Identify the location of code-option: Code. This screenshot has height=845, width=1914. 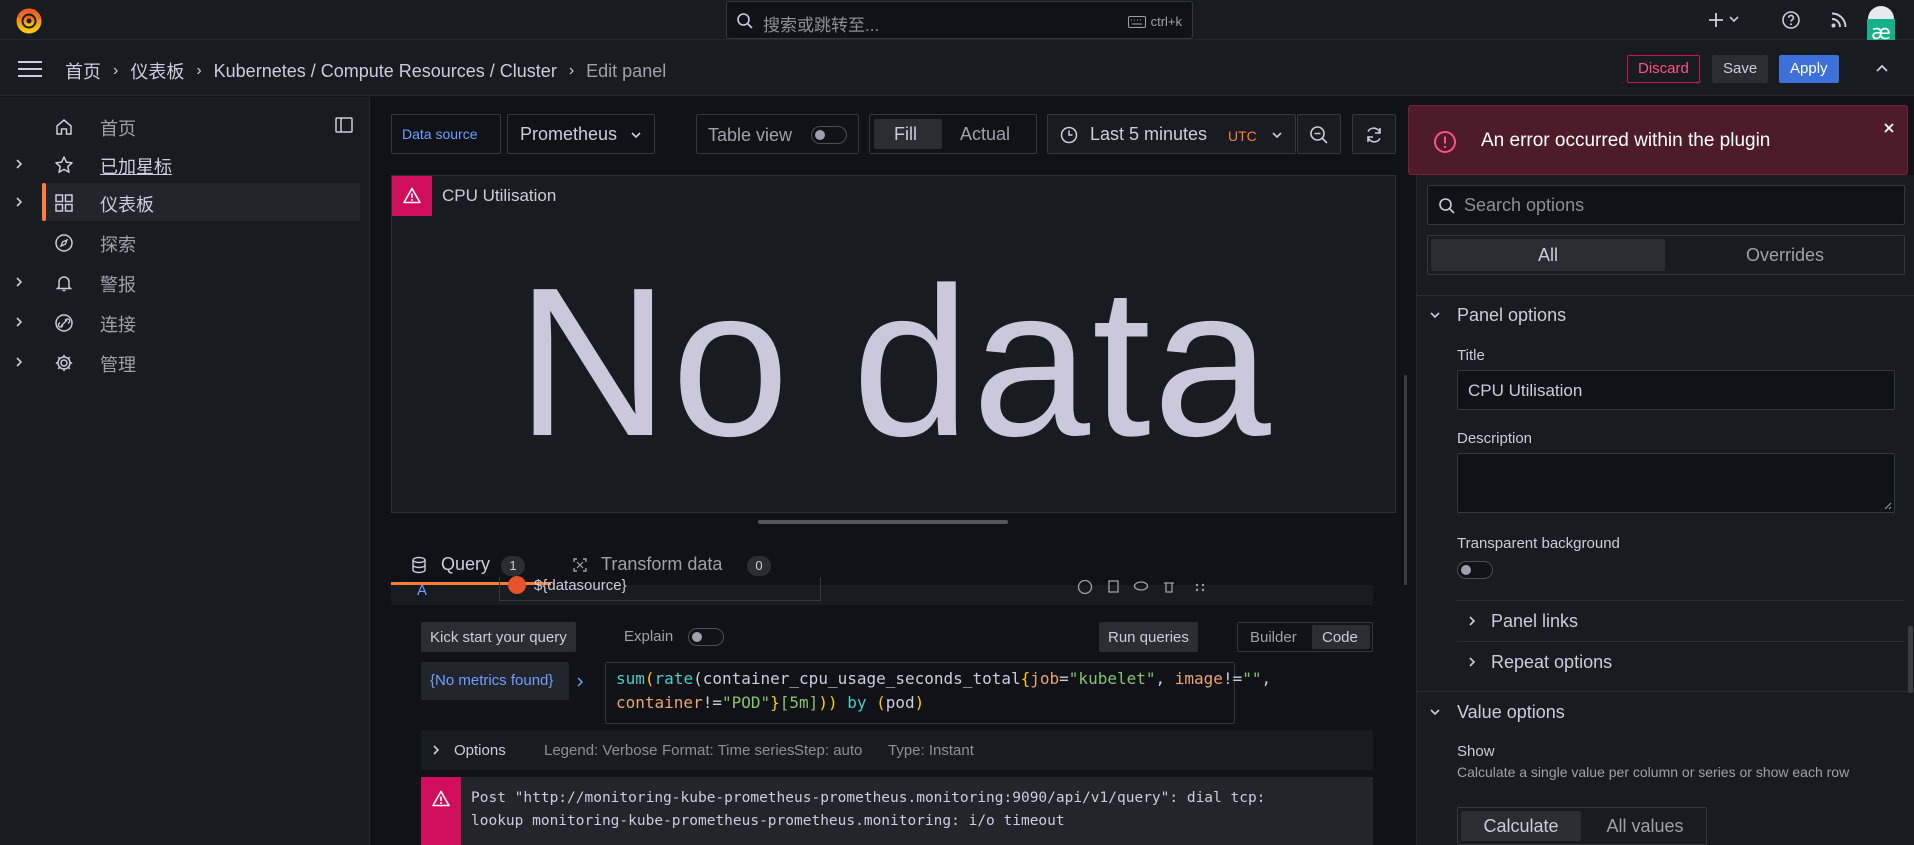
(1341, 637).